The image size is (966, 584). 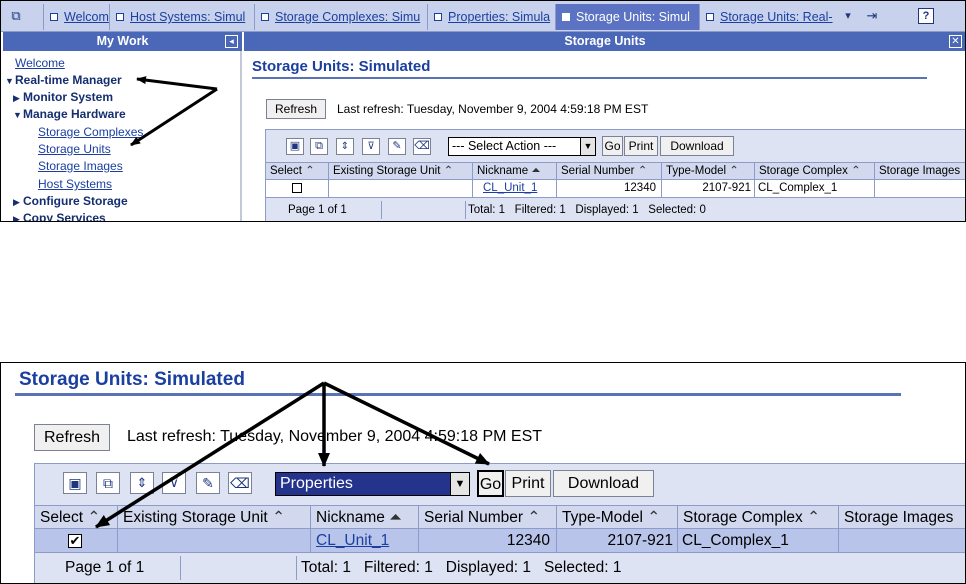 What do you see at coordinates (487, 210) in the screenshot?
I see `total-count: Total: 1` at bounding box center [487, 210].